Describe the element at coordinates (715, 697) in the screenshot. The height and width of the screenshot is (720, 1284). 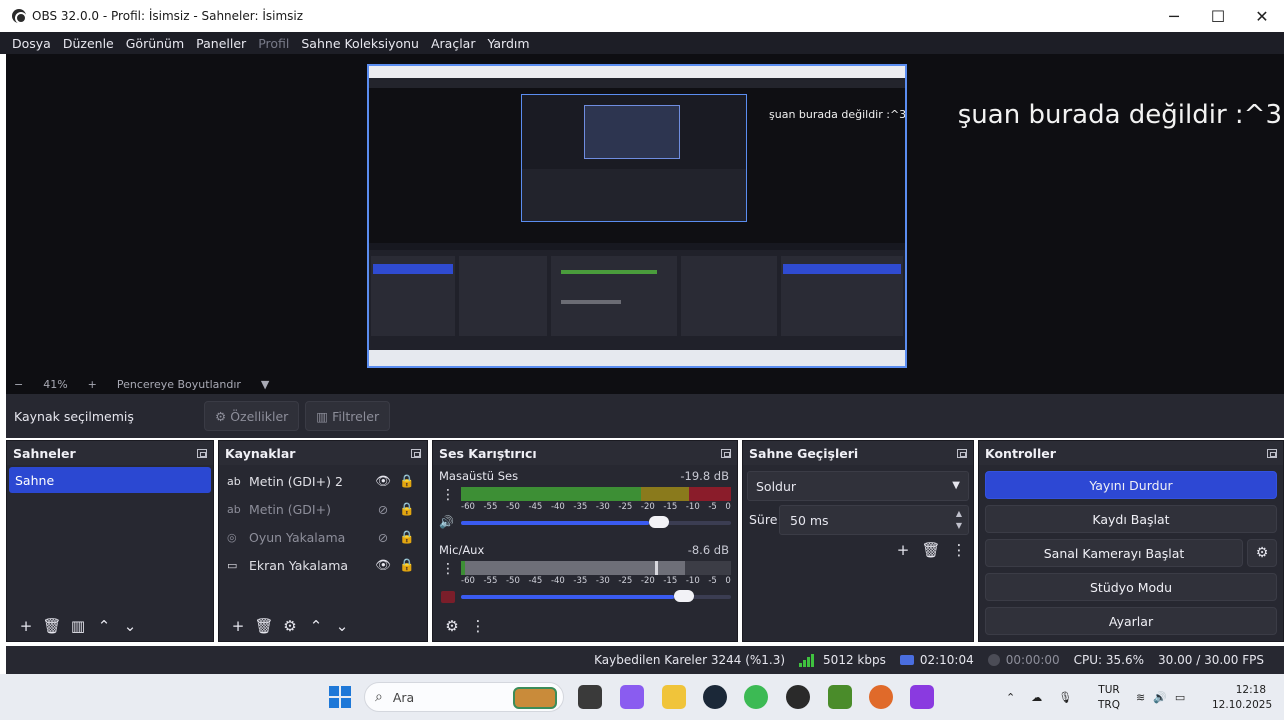
I see `steam-icon` at that location.